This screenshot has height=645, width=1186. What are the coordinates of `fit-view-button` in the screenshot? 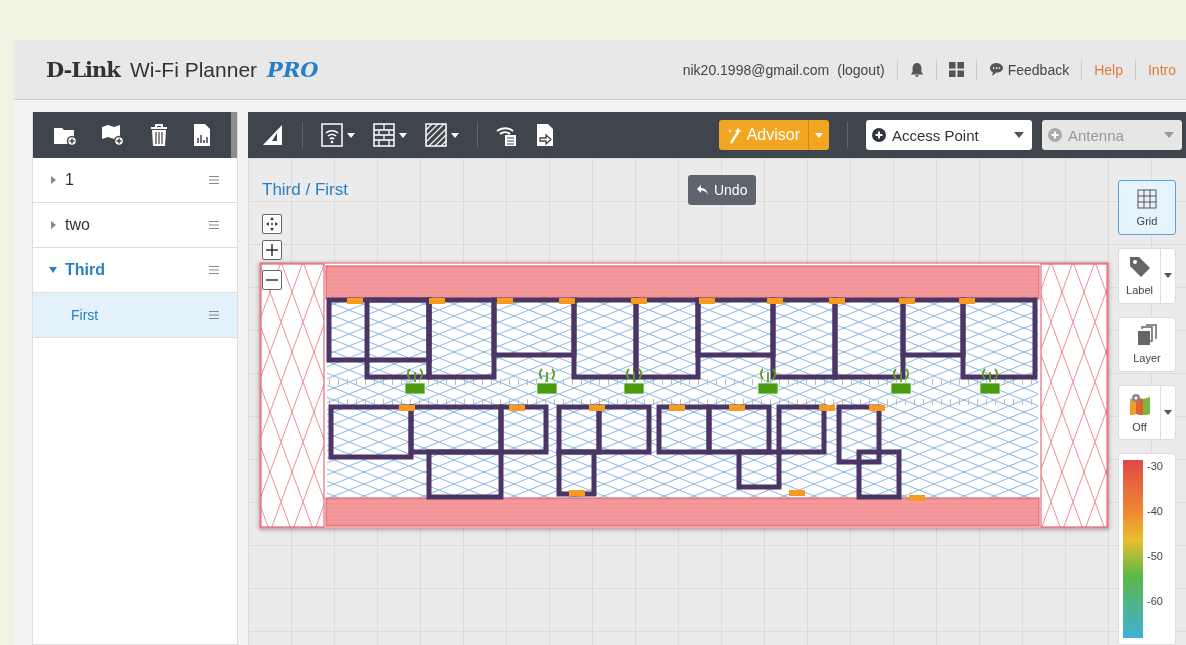 It's located at (272, 224).